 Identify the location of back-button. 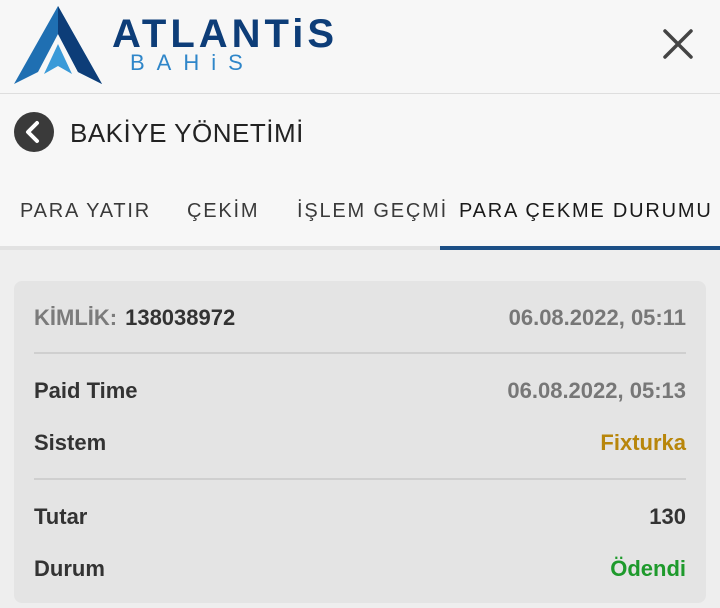
(34, 132).